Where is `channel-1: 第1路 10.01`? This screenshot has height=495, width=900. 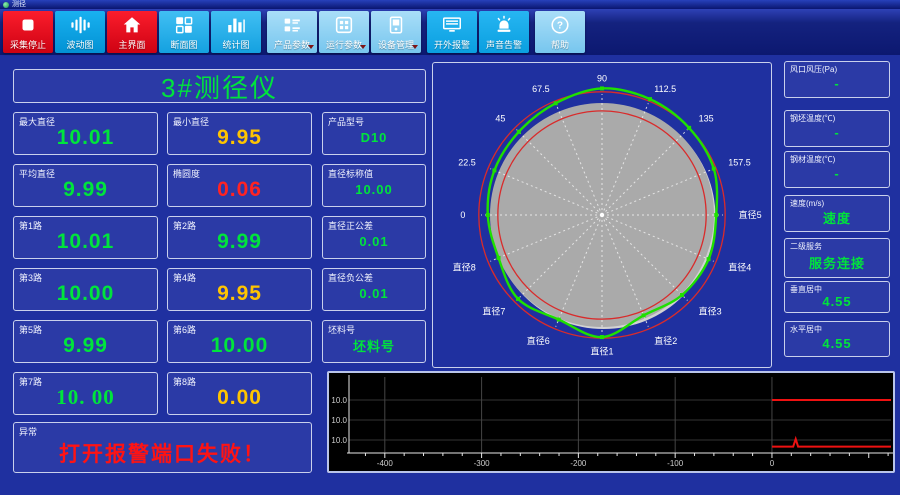
channel-1: 第1路 10.01 is located at coordinates (85, 237).